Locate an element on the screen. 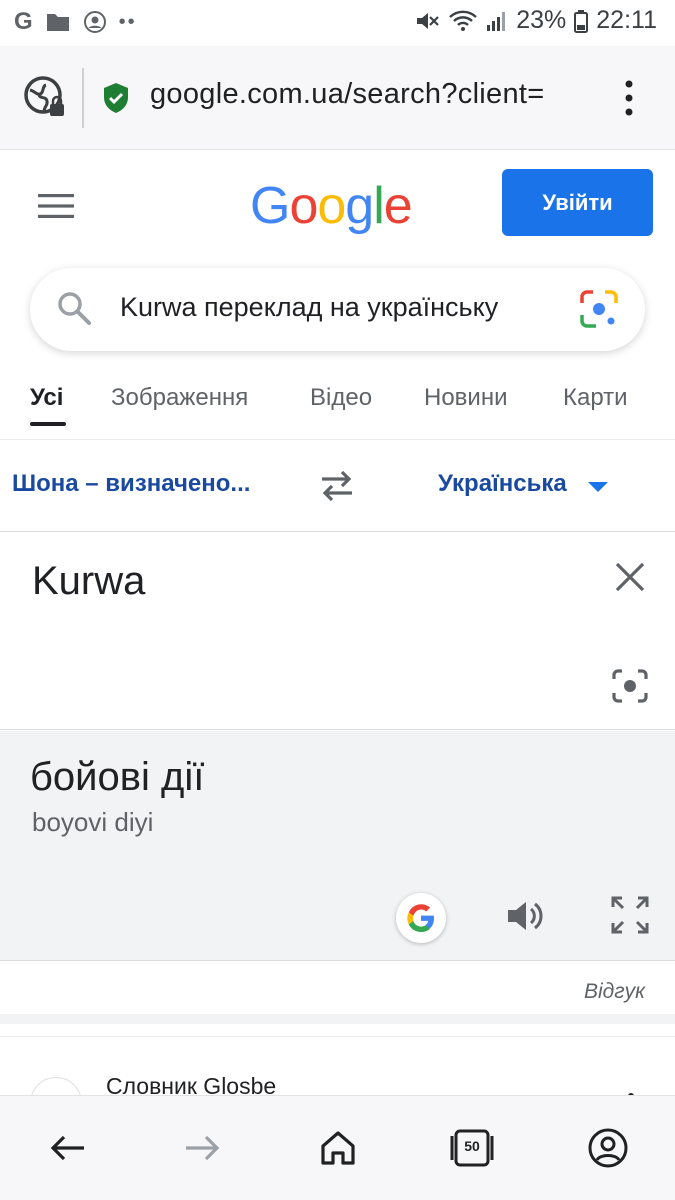 This screenshot has width=675, height=1200. search-tabs: Усі Зображення Відео Новини Карти is located at coordinates (337, 407).